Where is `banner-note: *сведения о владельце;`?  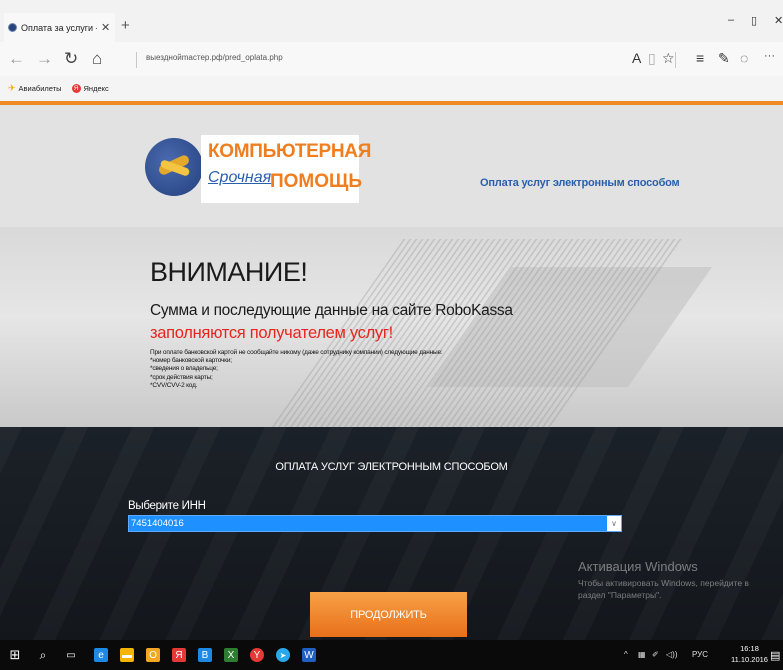 banner-note: *сведения о владельце; is located at coordinates (184, 369).